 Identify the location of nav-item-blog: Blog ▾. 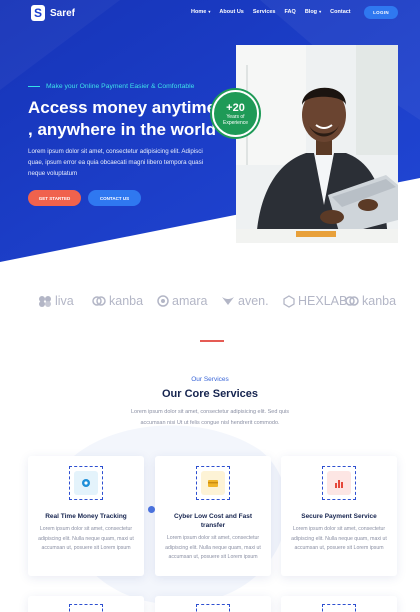
(313, 12).